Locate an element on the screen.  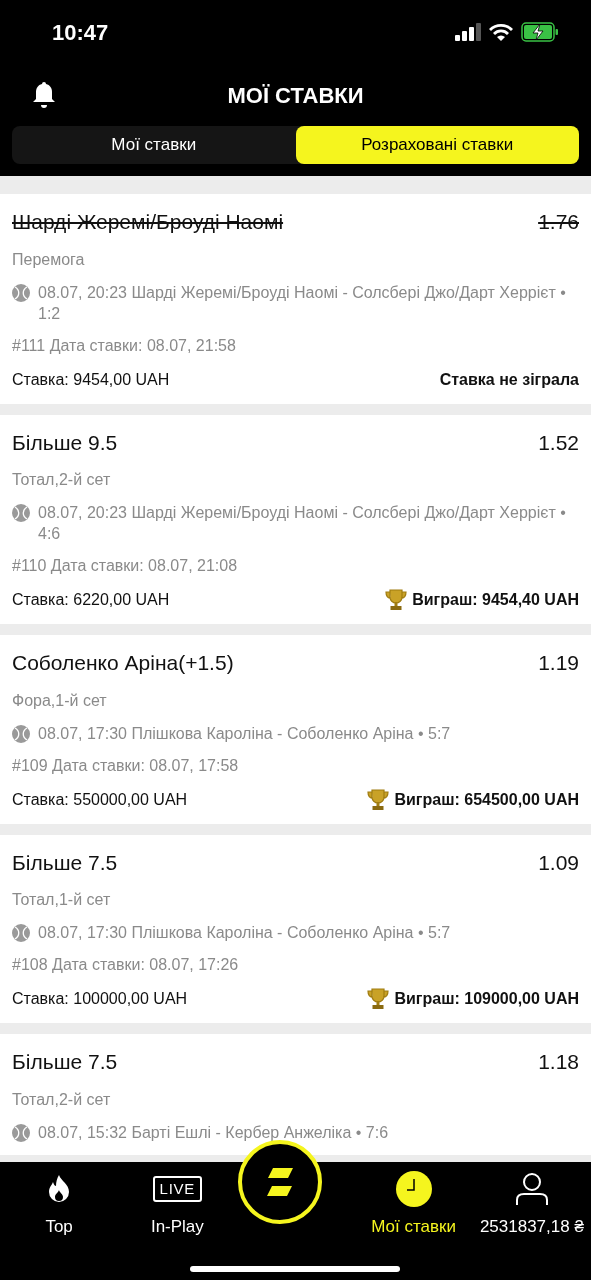
bet-stake: Ставка: 9454,00 UAH is located at coordinates (91, 379).